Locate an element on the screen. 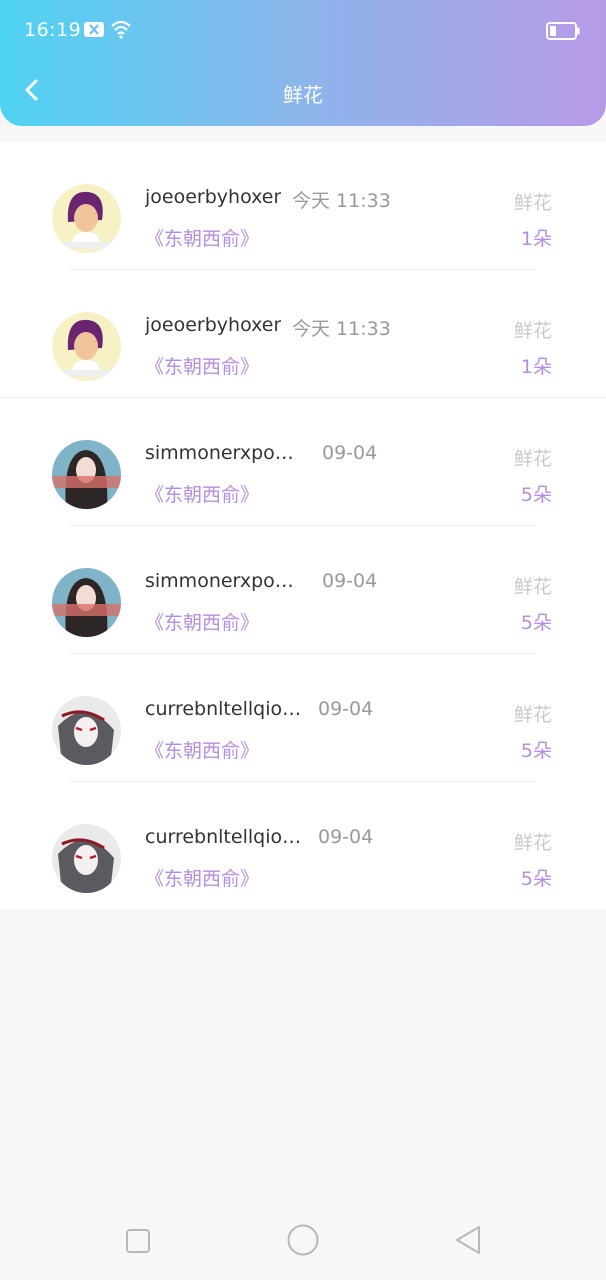  status-time: 16:19 is located at coordinates (53, 30).